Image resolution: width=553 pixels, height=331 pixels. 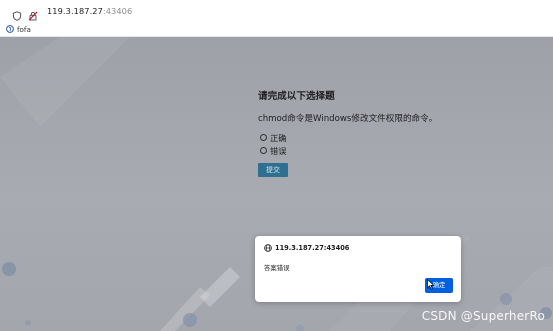 What do you see at coordinates (348, 119) in the screenshot?
I see `quiz-question: chmod命令是Windows修改文件权限的命令。` at bounding box center [348, 119].